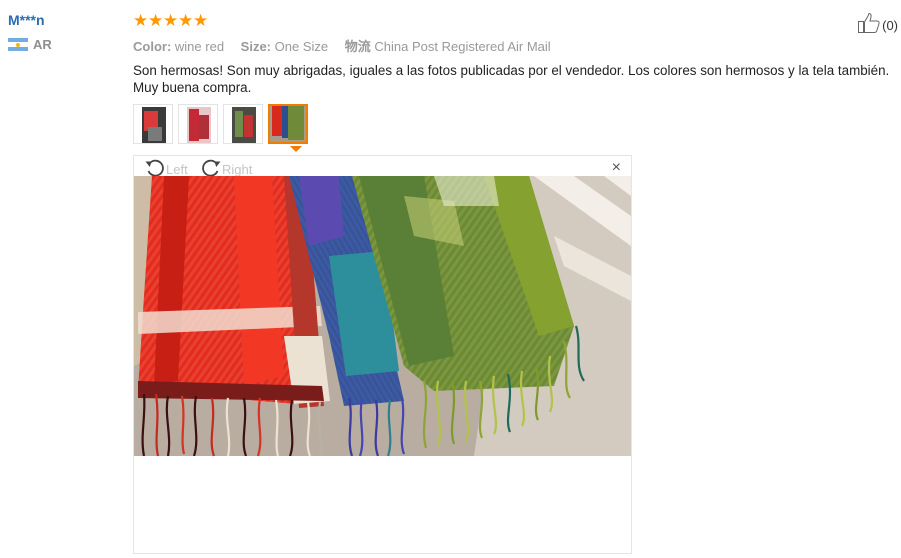 The image size is (901, 558). I want to click on photo-thumbnails, so click(223, 124).